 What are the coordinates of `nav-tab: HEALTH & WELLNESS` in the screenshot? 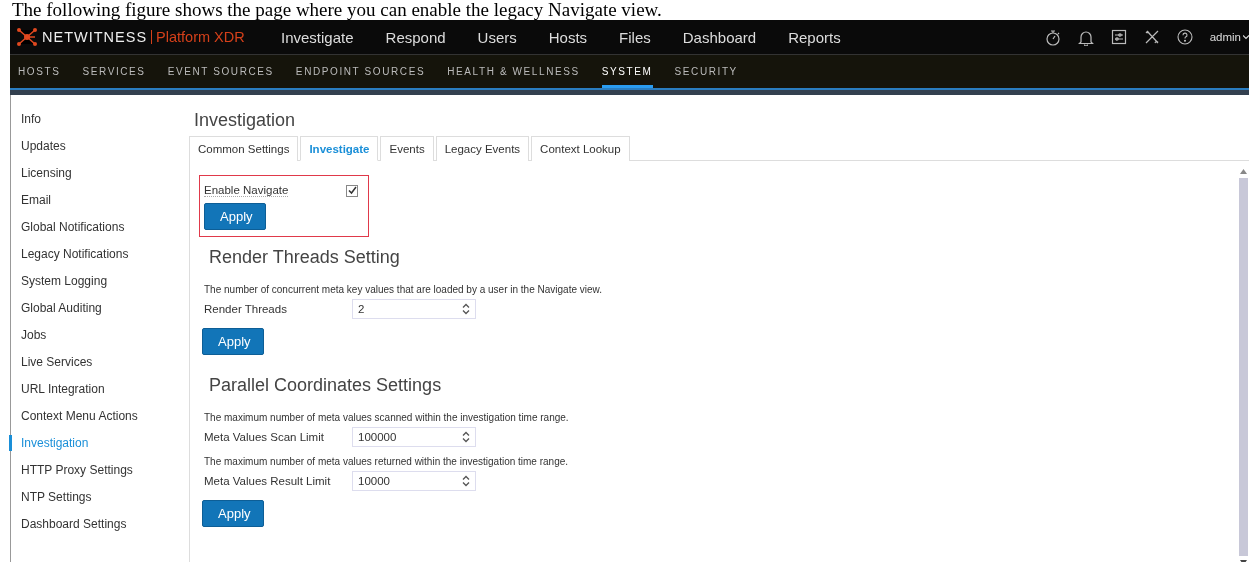 It's located at (513, 73).